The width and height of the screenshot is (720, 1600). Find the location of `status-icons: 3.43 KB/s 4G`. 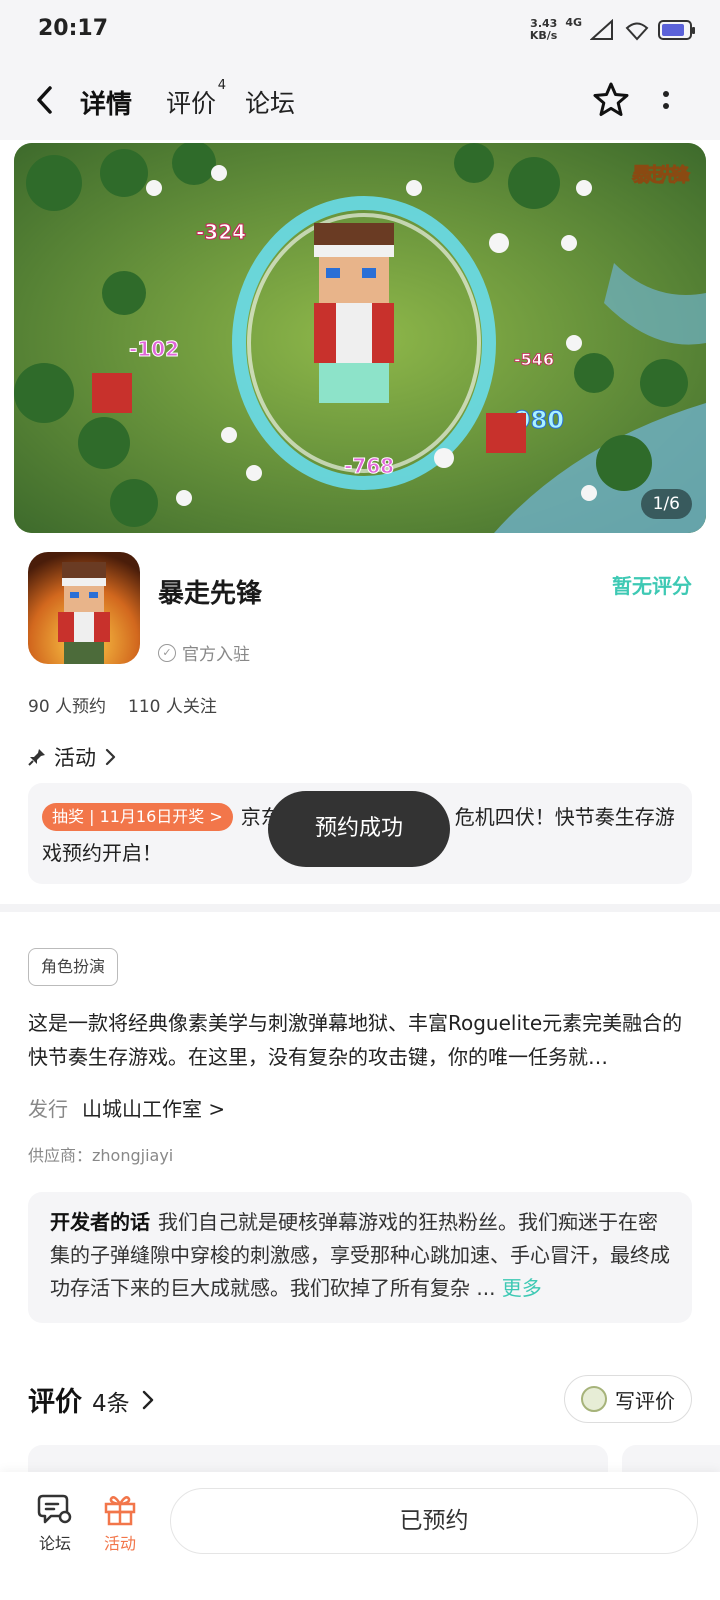

status-icons: 3.43 KB/s 4G is located at coordinates (612, 30).